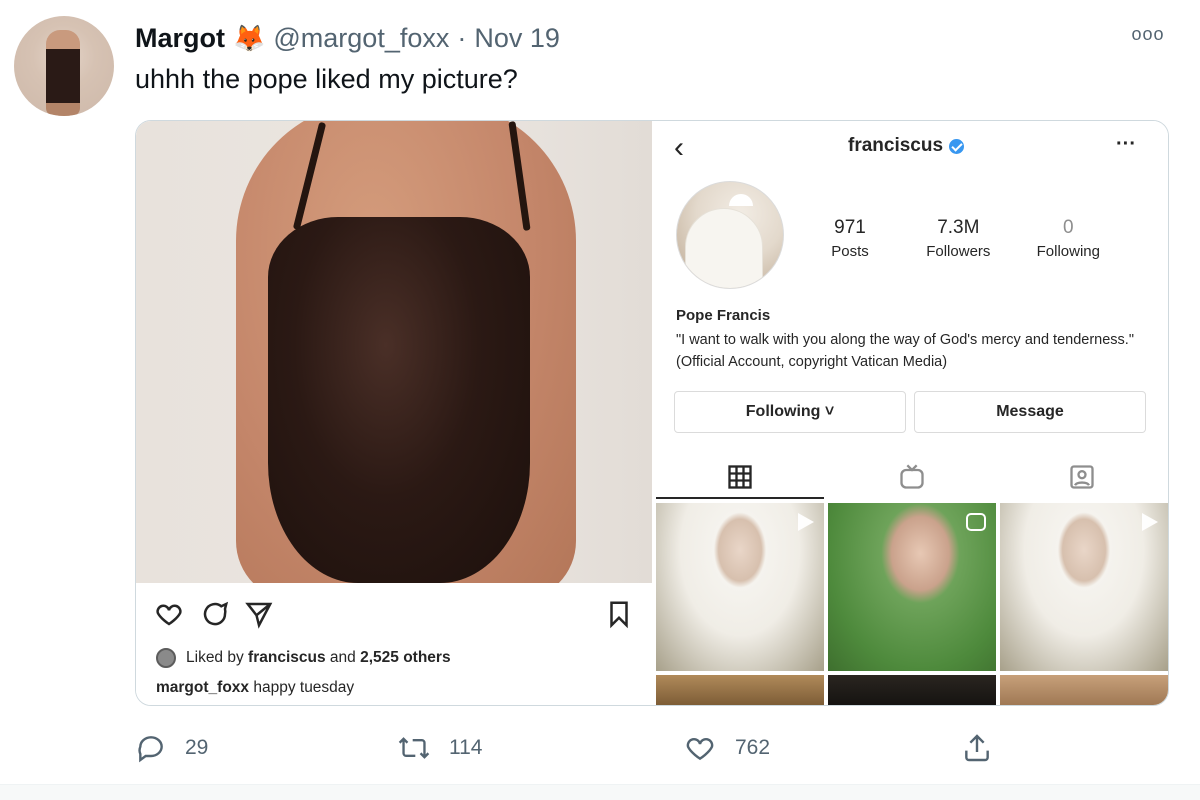  I want to click on following-button: Following ˅, so click(790, 412).